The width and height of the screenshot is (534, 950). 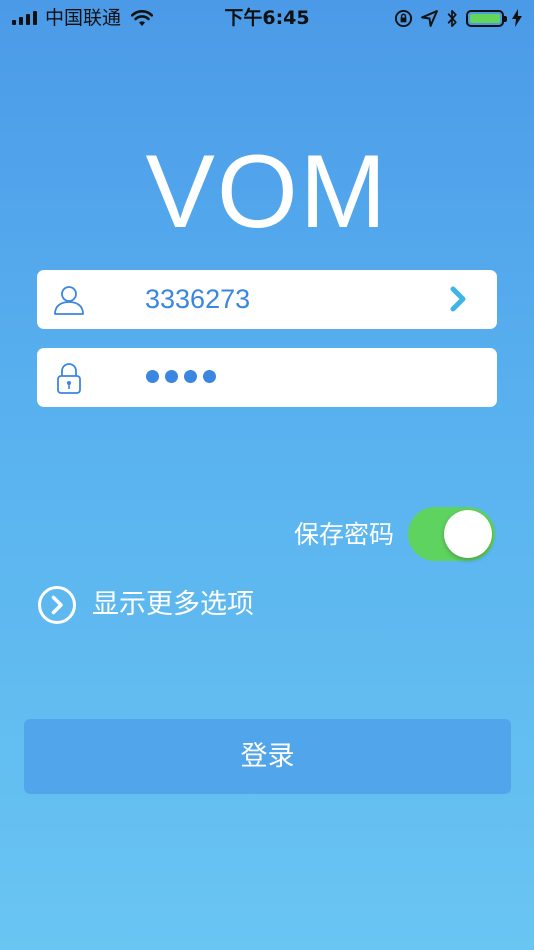 What do you see at coordinates (429, 18) in the screenshot?
I see `location-icon` at bounding box center [429, 18].